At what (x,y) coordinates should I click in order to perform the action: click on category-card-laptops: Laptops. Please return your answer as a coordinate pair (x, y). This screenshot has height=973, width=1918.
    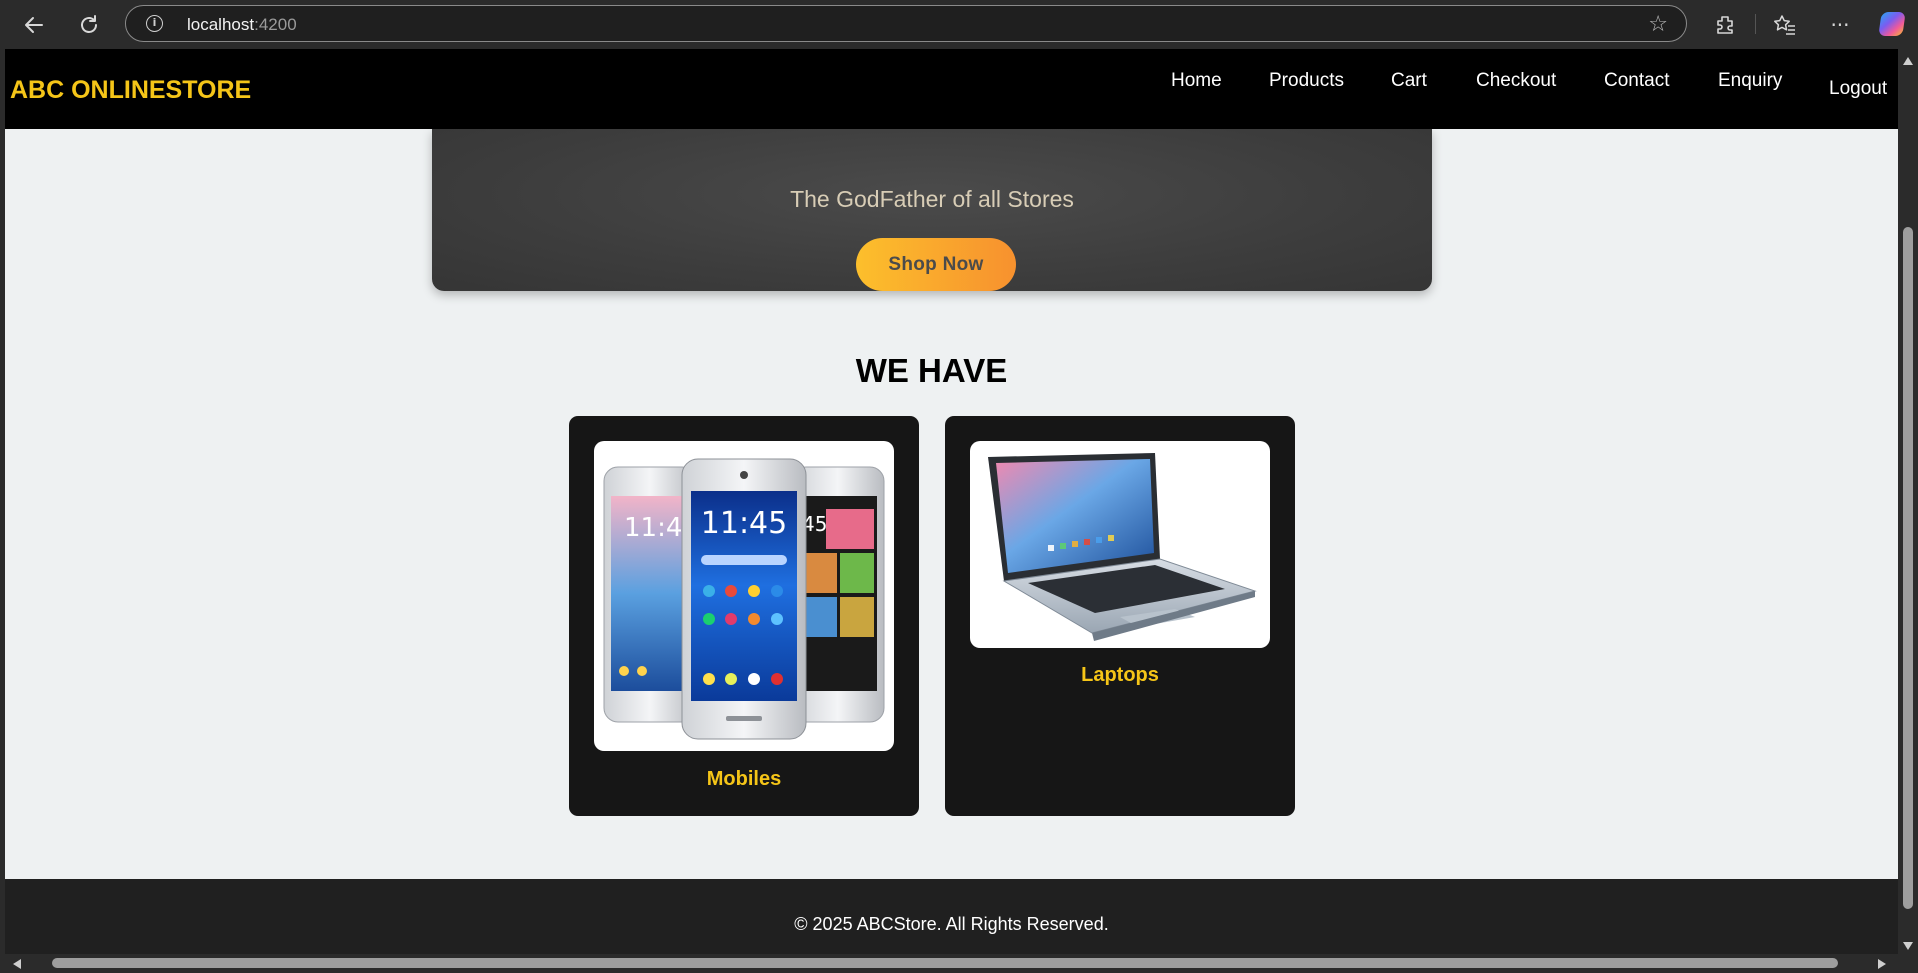
    Looking at the image, I should click on (1120, 616).